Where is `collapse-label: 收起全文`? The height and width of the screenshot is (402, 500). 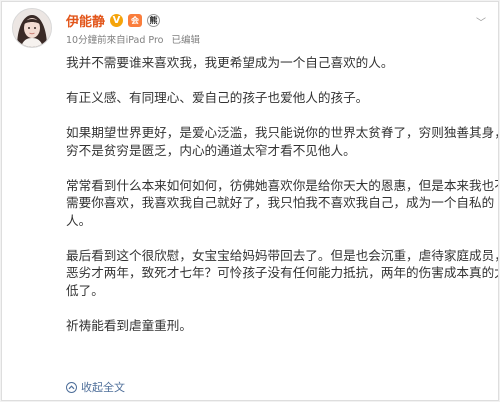
collapse-label: 收起全文 is located at coordinates (103, 387).